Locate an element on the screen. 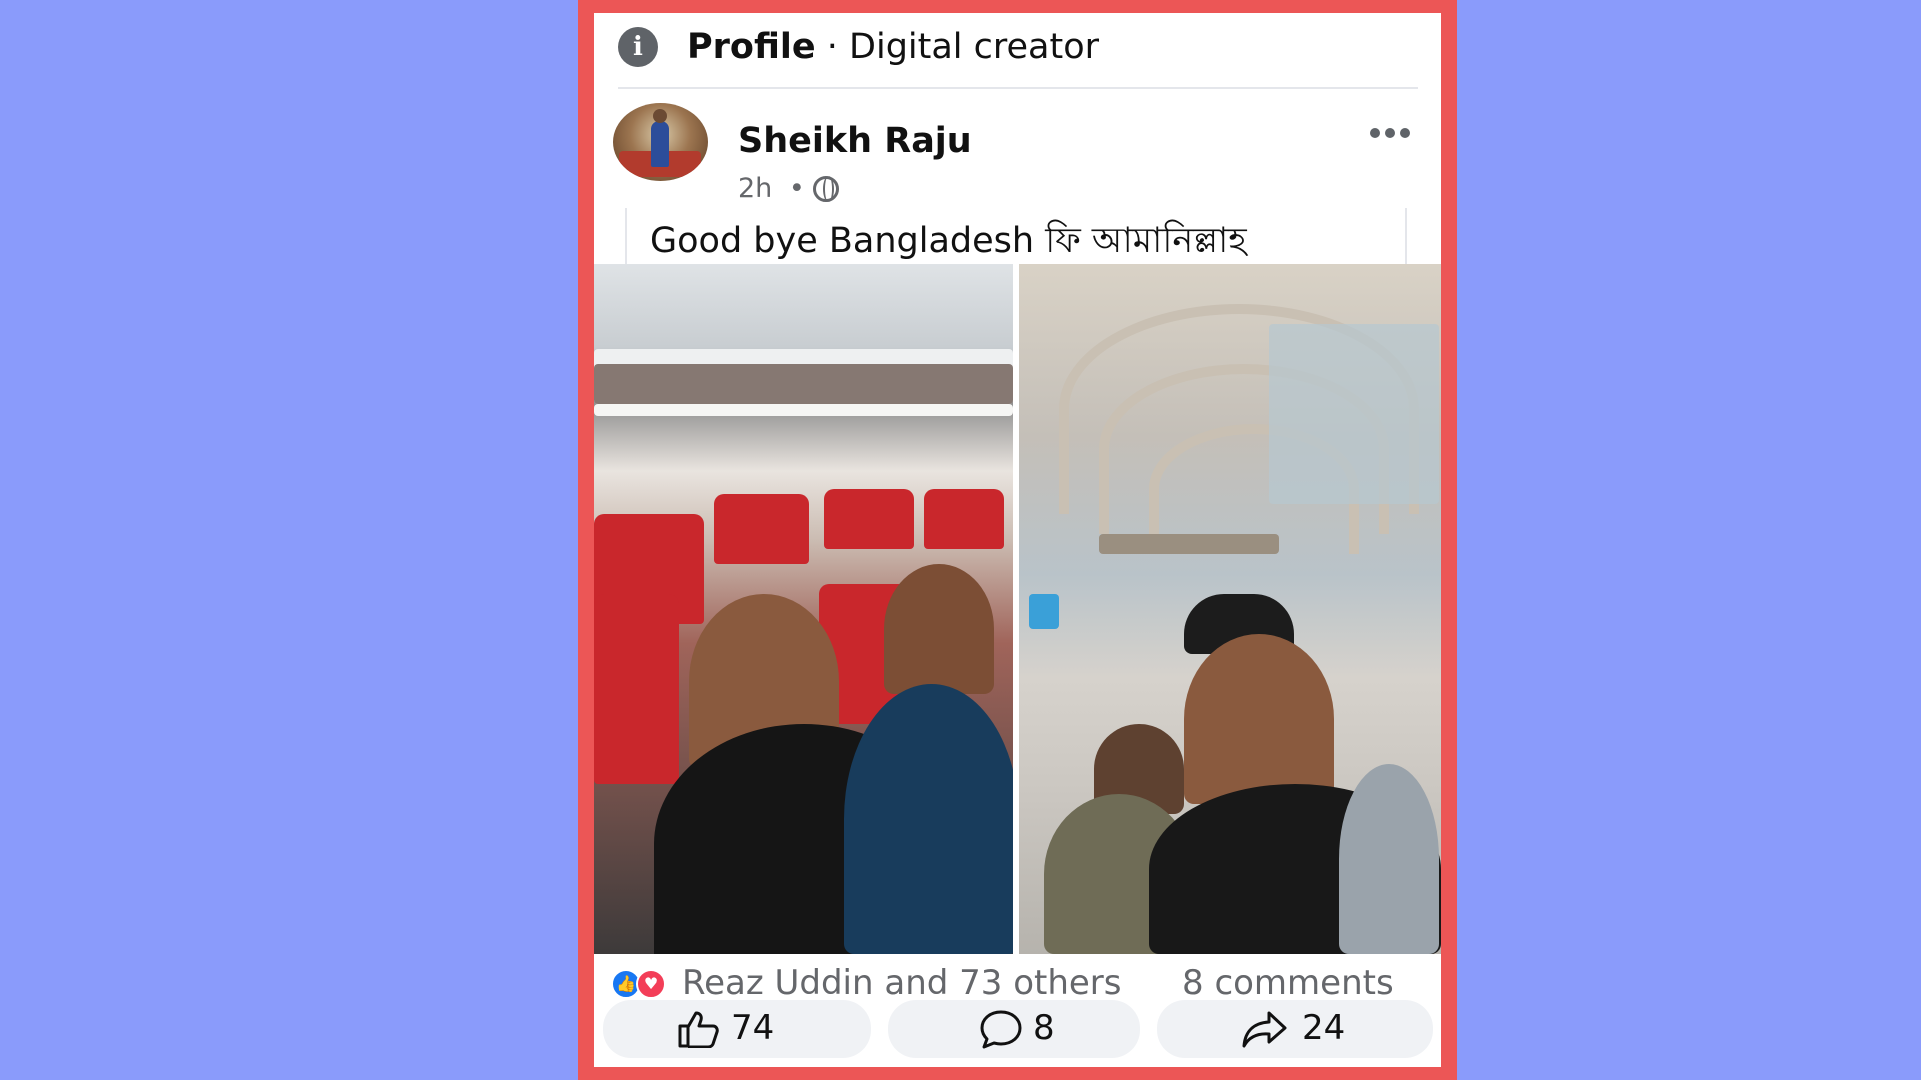 The height and width of the screenshot is (1080, 1921). top-bar: i Profile · Digital creator is located at coordinates (1017, 50).